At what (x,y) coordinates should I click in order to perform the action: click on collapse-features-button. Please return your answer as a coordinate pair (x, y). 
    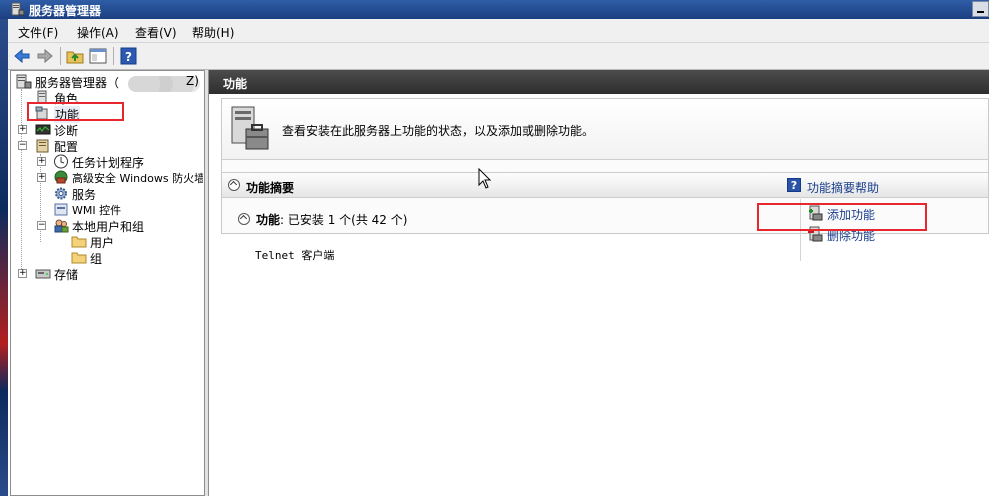
    Looking at the image, I should click on (244, 219).